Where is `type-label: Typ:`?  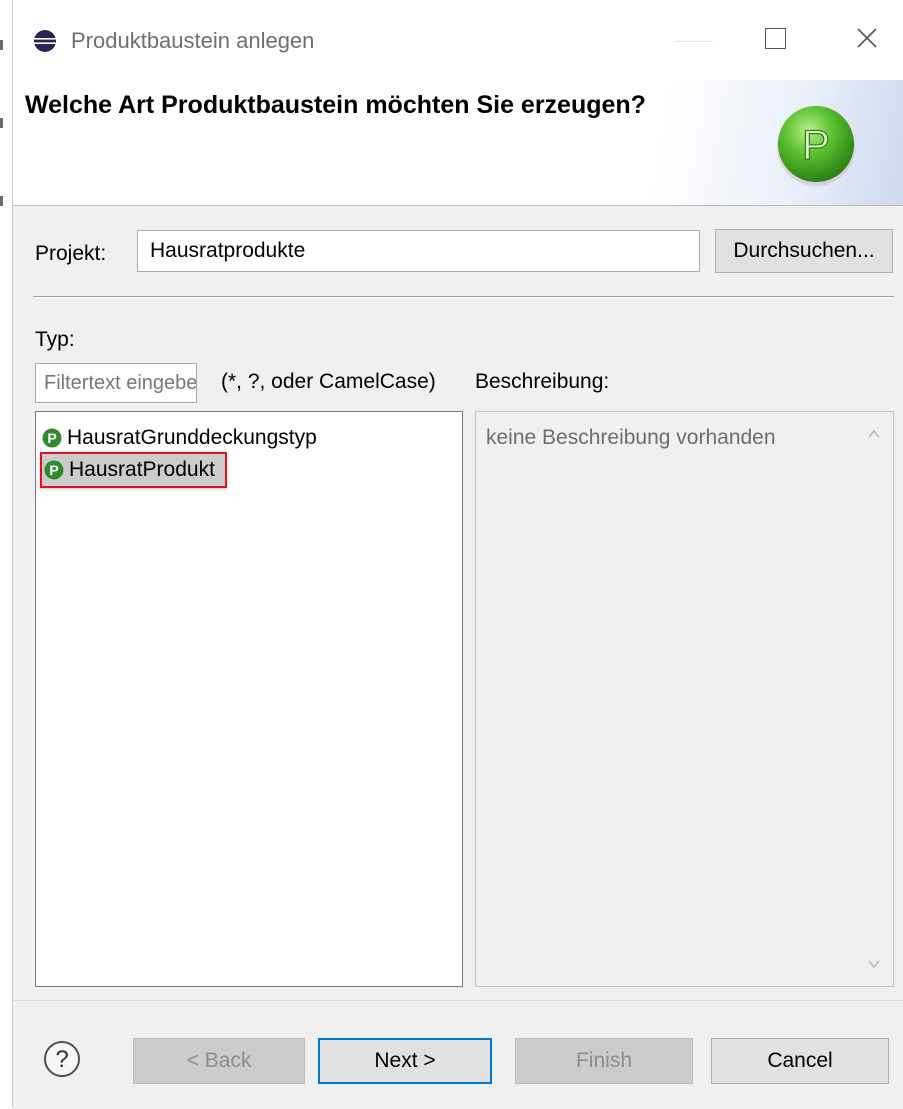 type-label: Typ: is located at coordinates (55, 339).